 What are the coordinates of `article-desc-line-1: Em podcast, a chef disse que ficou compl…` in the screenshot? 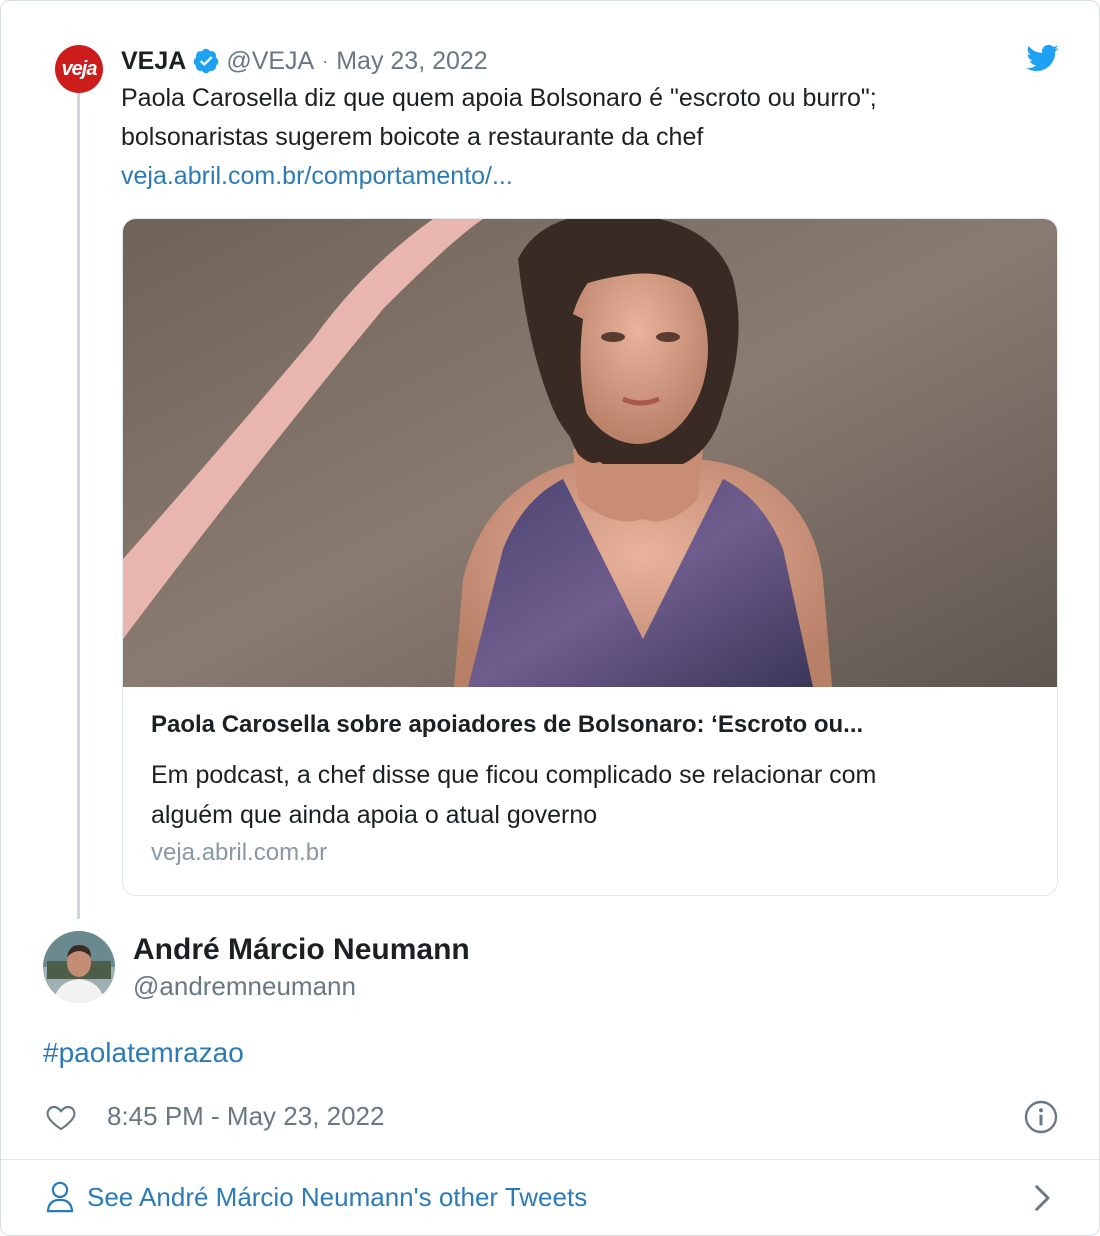 It's located at (514, 775).